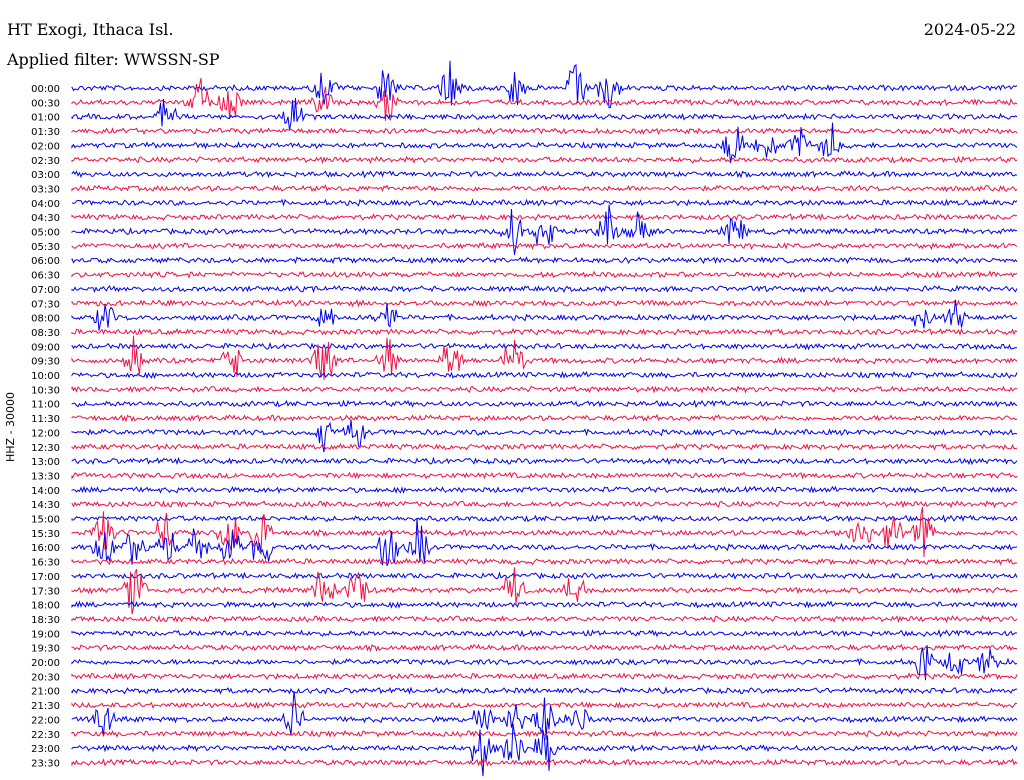 The height and width of the screenshot is (780, 1024). What do you see at coordinates (45, 319) in the screenshot?
I see `time-tick-label: 08:00` at bounding box center [45, 319].